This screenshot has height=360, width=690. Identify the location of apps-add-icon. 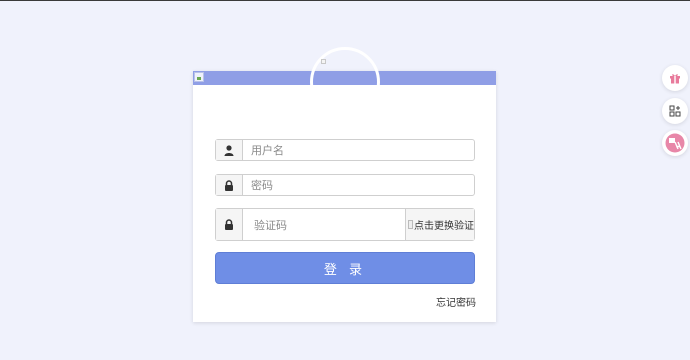
(675, 111).